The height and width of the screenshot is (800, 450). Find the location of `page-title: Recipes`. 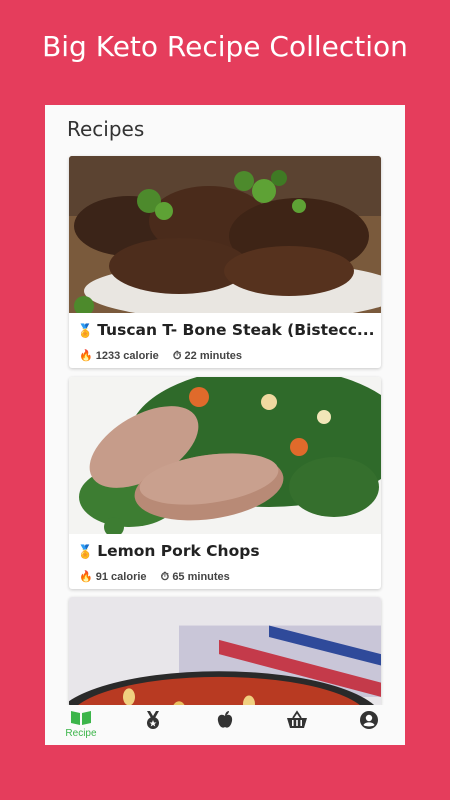

page-title: Recipes is located at coordinates (106, 129).